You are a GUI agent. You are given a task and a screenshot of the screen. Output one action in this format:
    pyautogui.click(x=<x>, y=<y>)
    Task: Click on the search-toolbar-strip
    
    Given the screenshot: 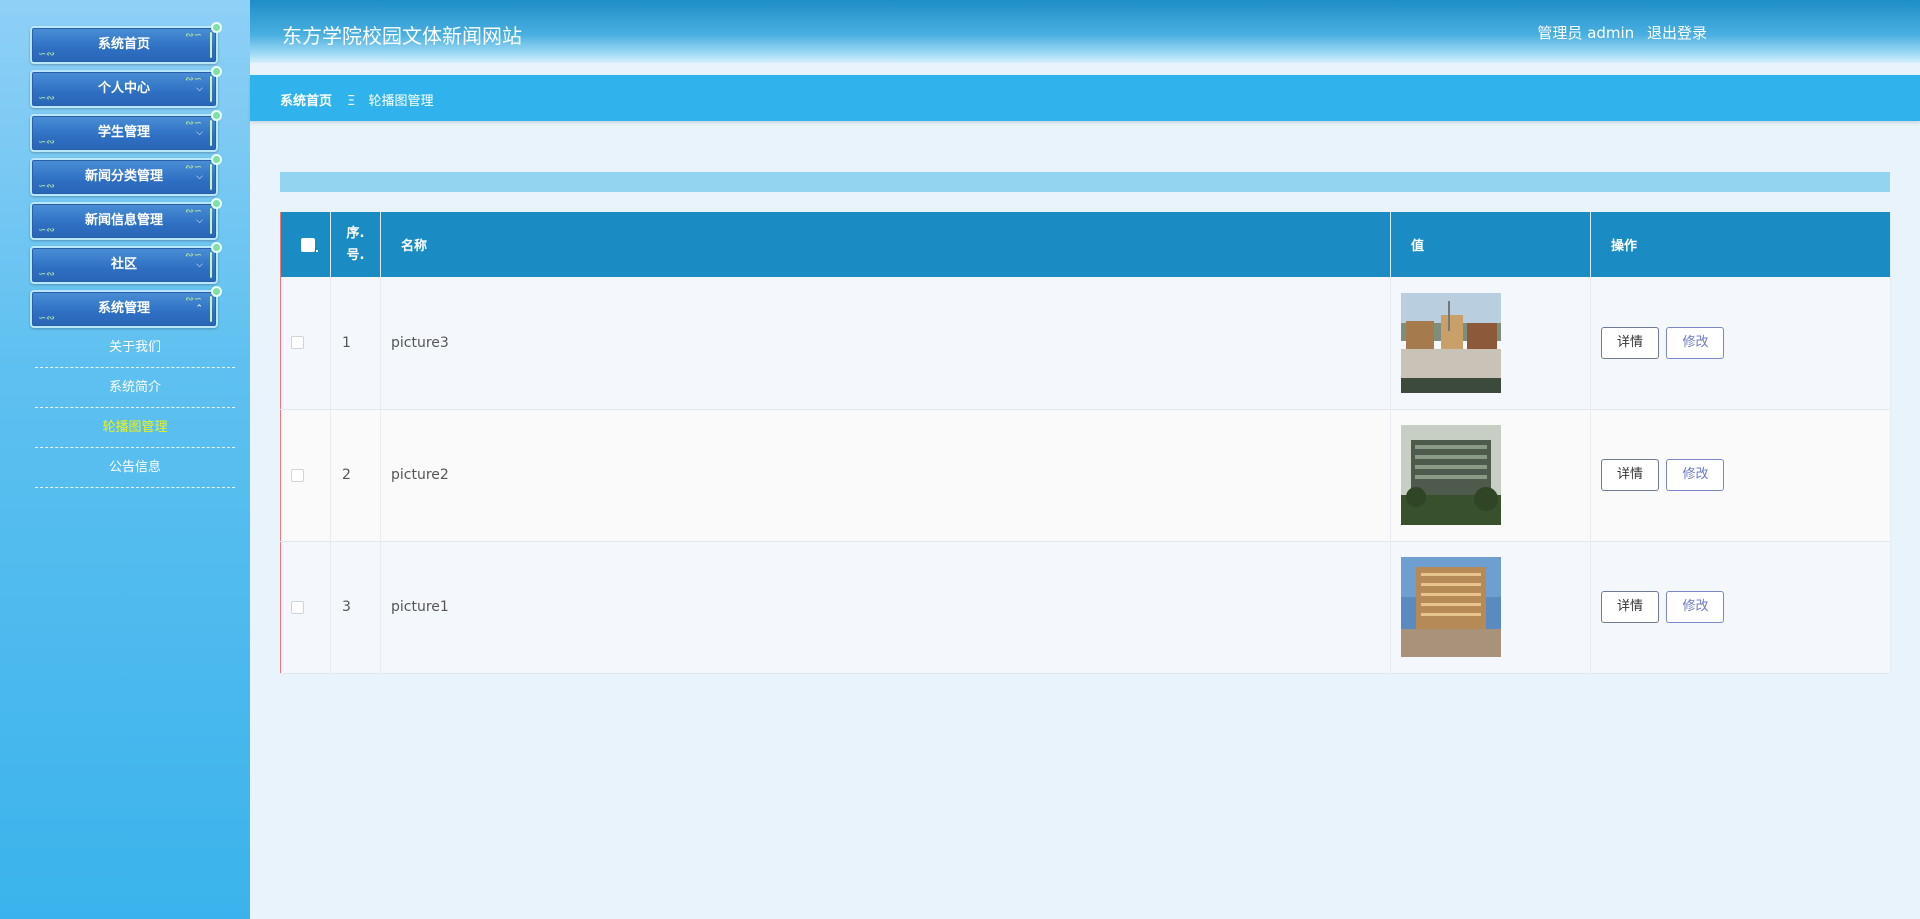 What is the action you would take?
    pyautogui.click(x=1085, y=182)
    